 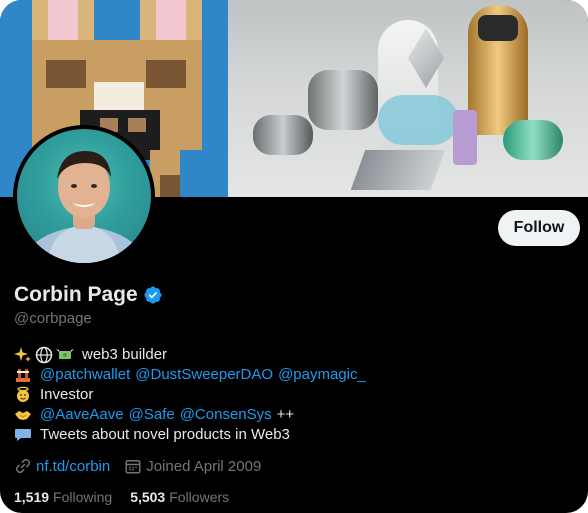 What do you see at coordinates (204, 466) in the screenshot?
I see `joined-date: Joined April 2009` at bounding box center [204, 466].